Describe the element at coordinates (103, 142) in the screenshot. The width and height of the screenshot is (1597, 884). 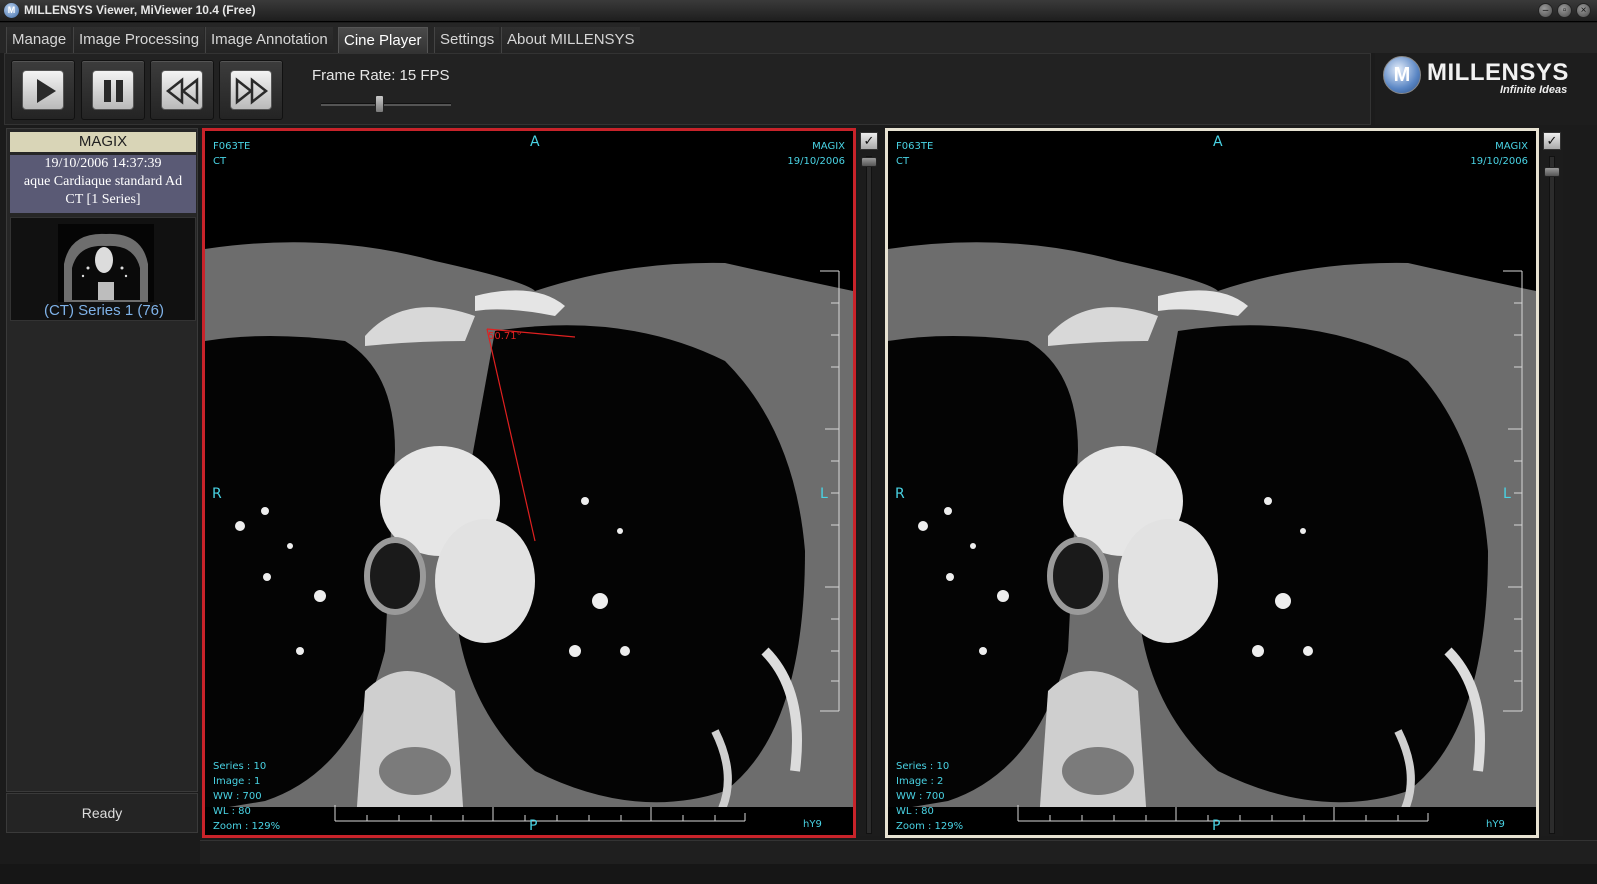
I see `study-header: MAGIX` at that location.